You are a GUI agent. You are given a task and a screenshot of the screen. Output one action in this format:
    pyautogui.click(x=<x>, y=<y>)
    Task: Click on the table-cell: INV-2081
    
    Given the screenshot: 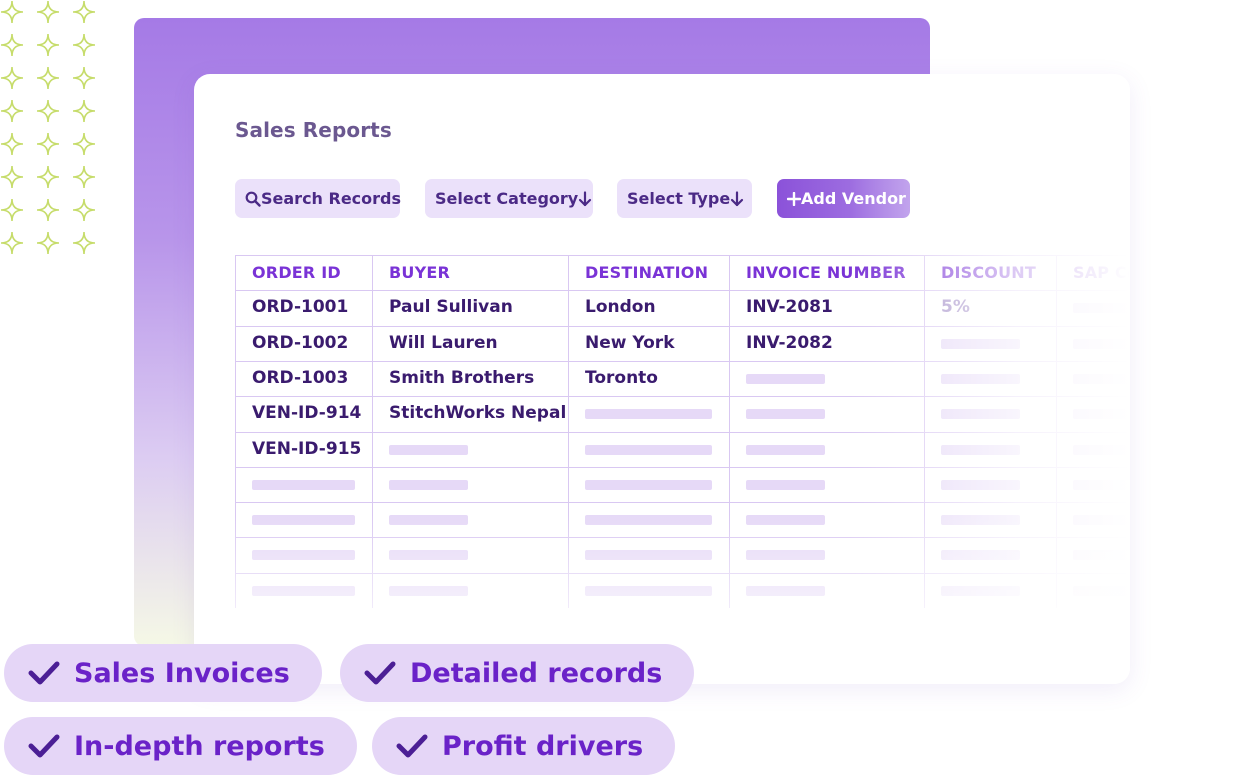 What is the action you would take?
    pyautogui.click(x=789, y=307)
    